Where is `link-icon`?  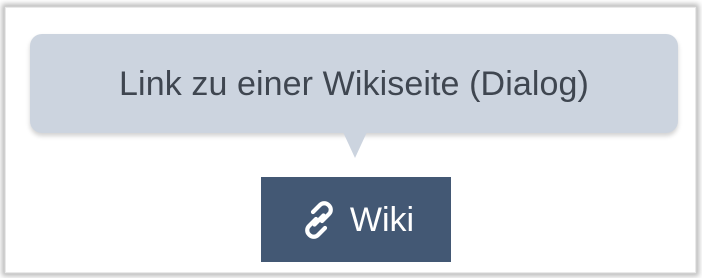
link-icon is located at coordinates (319, 220).